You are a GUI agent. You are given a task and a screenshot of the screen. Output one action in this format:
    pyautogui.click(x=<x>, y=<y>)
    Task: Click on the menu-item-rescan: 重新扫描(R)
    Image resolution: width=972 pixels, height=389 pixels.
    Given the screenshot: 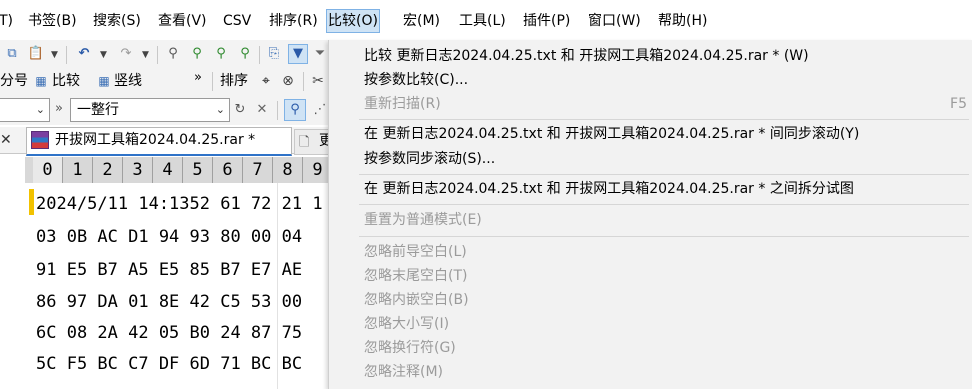 What is the action you would take?
    pyautogui.click(x=402, y=104)
    